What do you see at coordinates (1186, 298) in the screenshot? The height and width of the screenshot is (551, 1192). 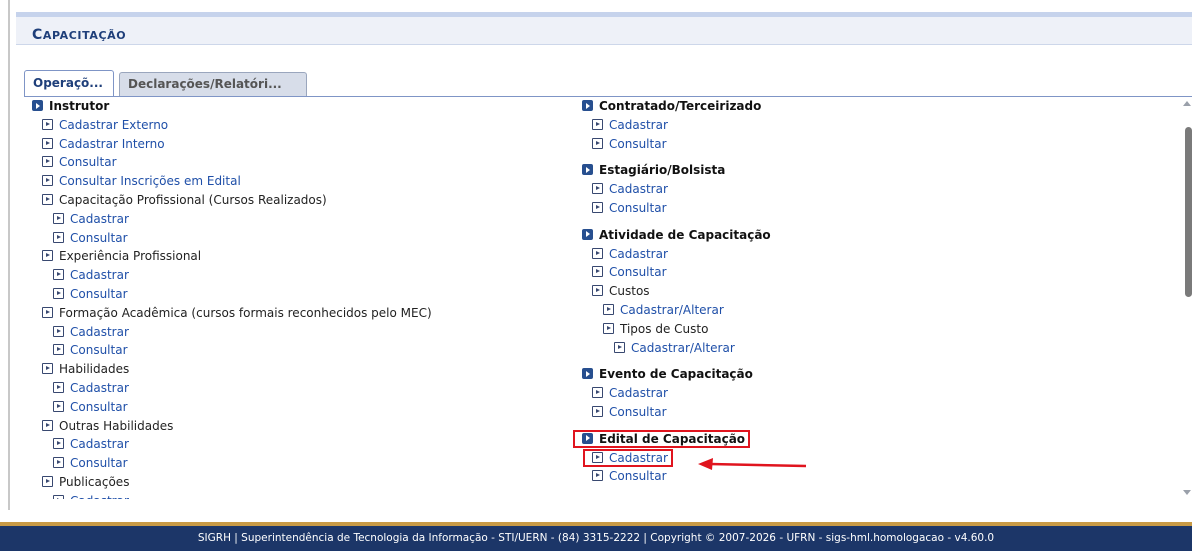 I see `vertical-scrollbar` at bounding box center [1186, 298].